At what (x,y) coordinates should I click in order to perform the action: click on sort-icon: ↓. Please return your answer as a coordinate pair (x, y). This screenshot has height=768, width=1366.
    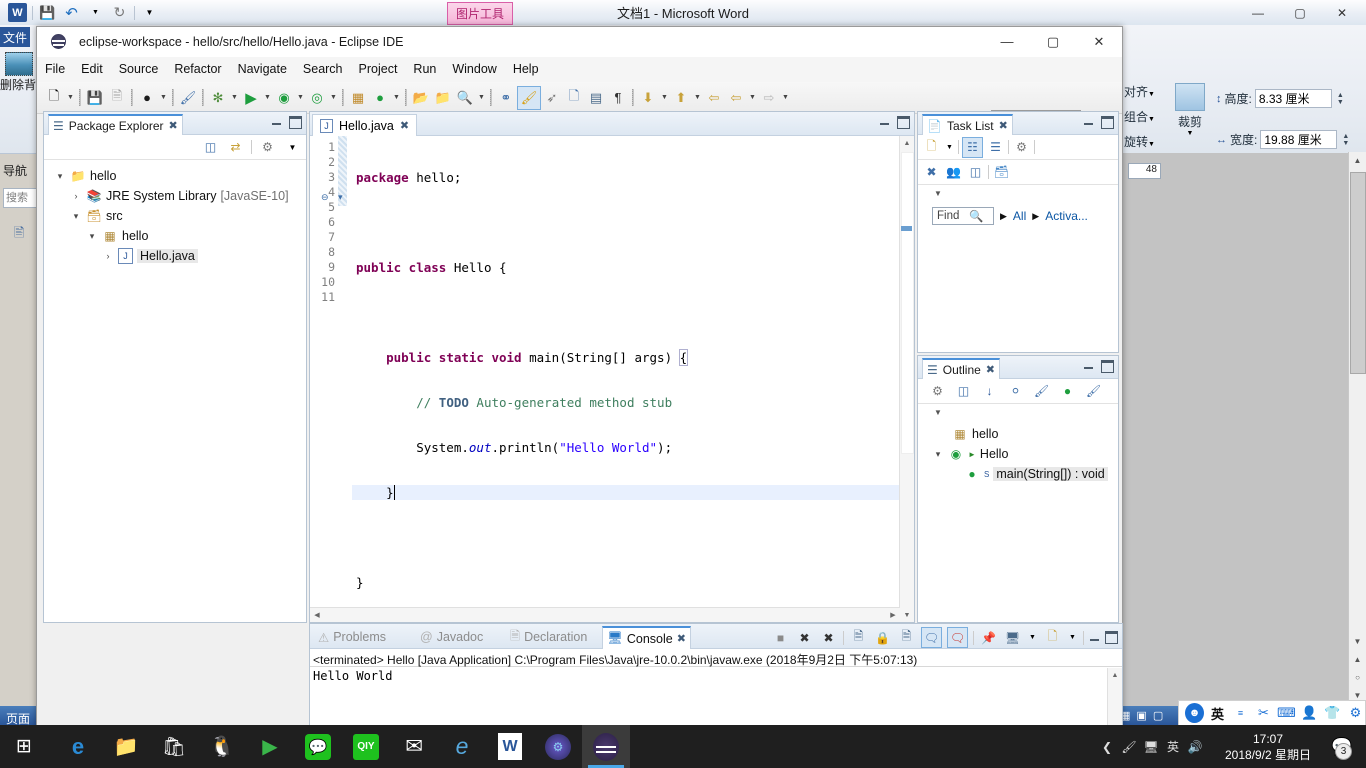
    Looking at the image, I should click on (989, 391).